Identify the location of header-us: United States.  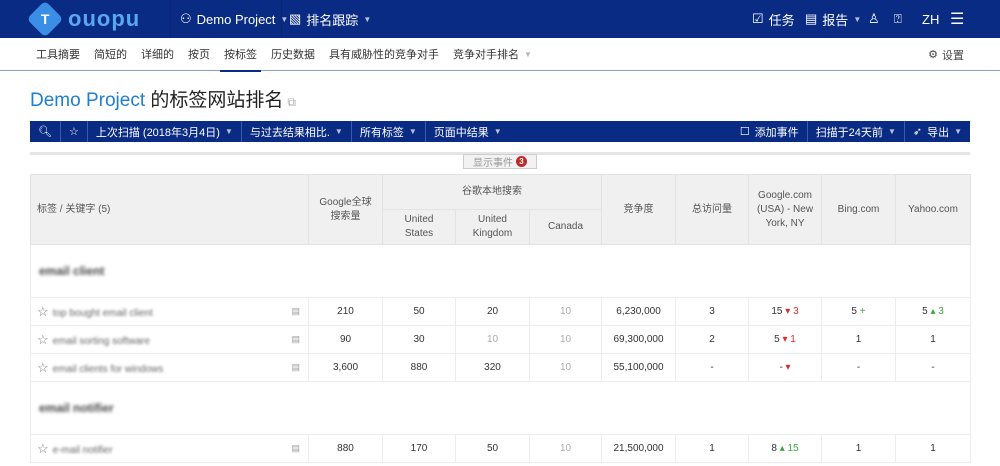
(419, 227).